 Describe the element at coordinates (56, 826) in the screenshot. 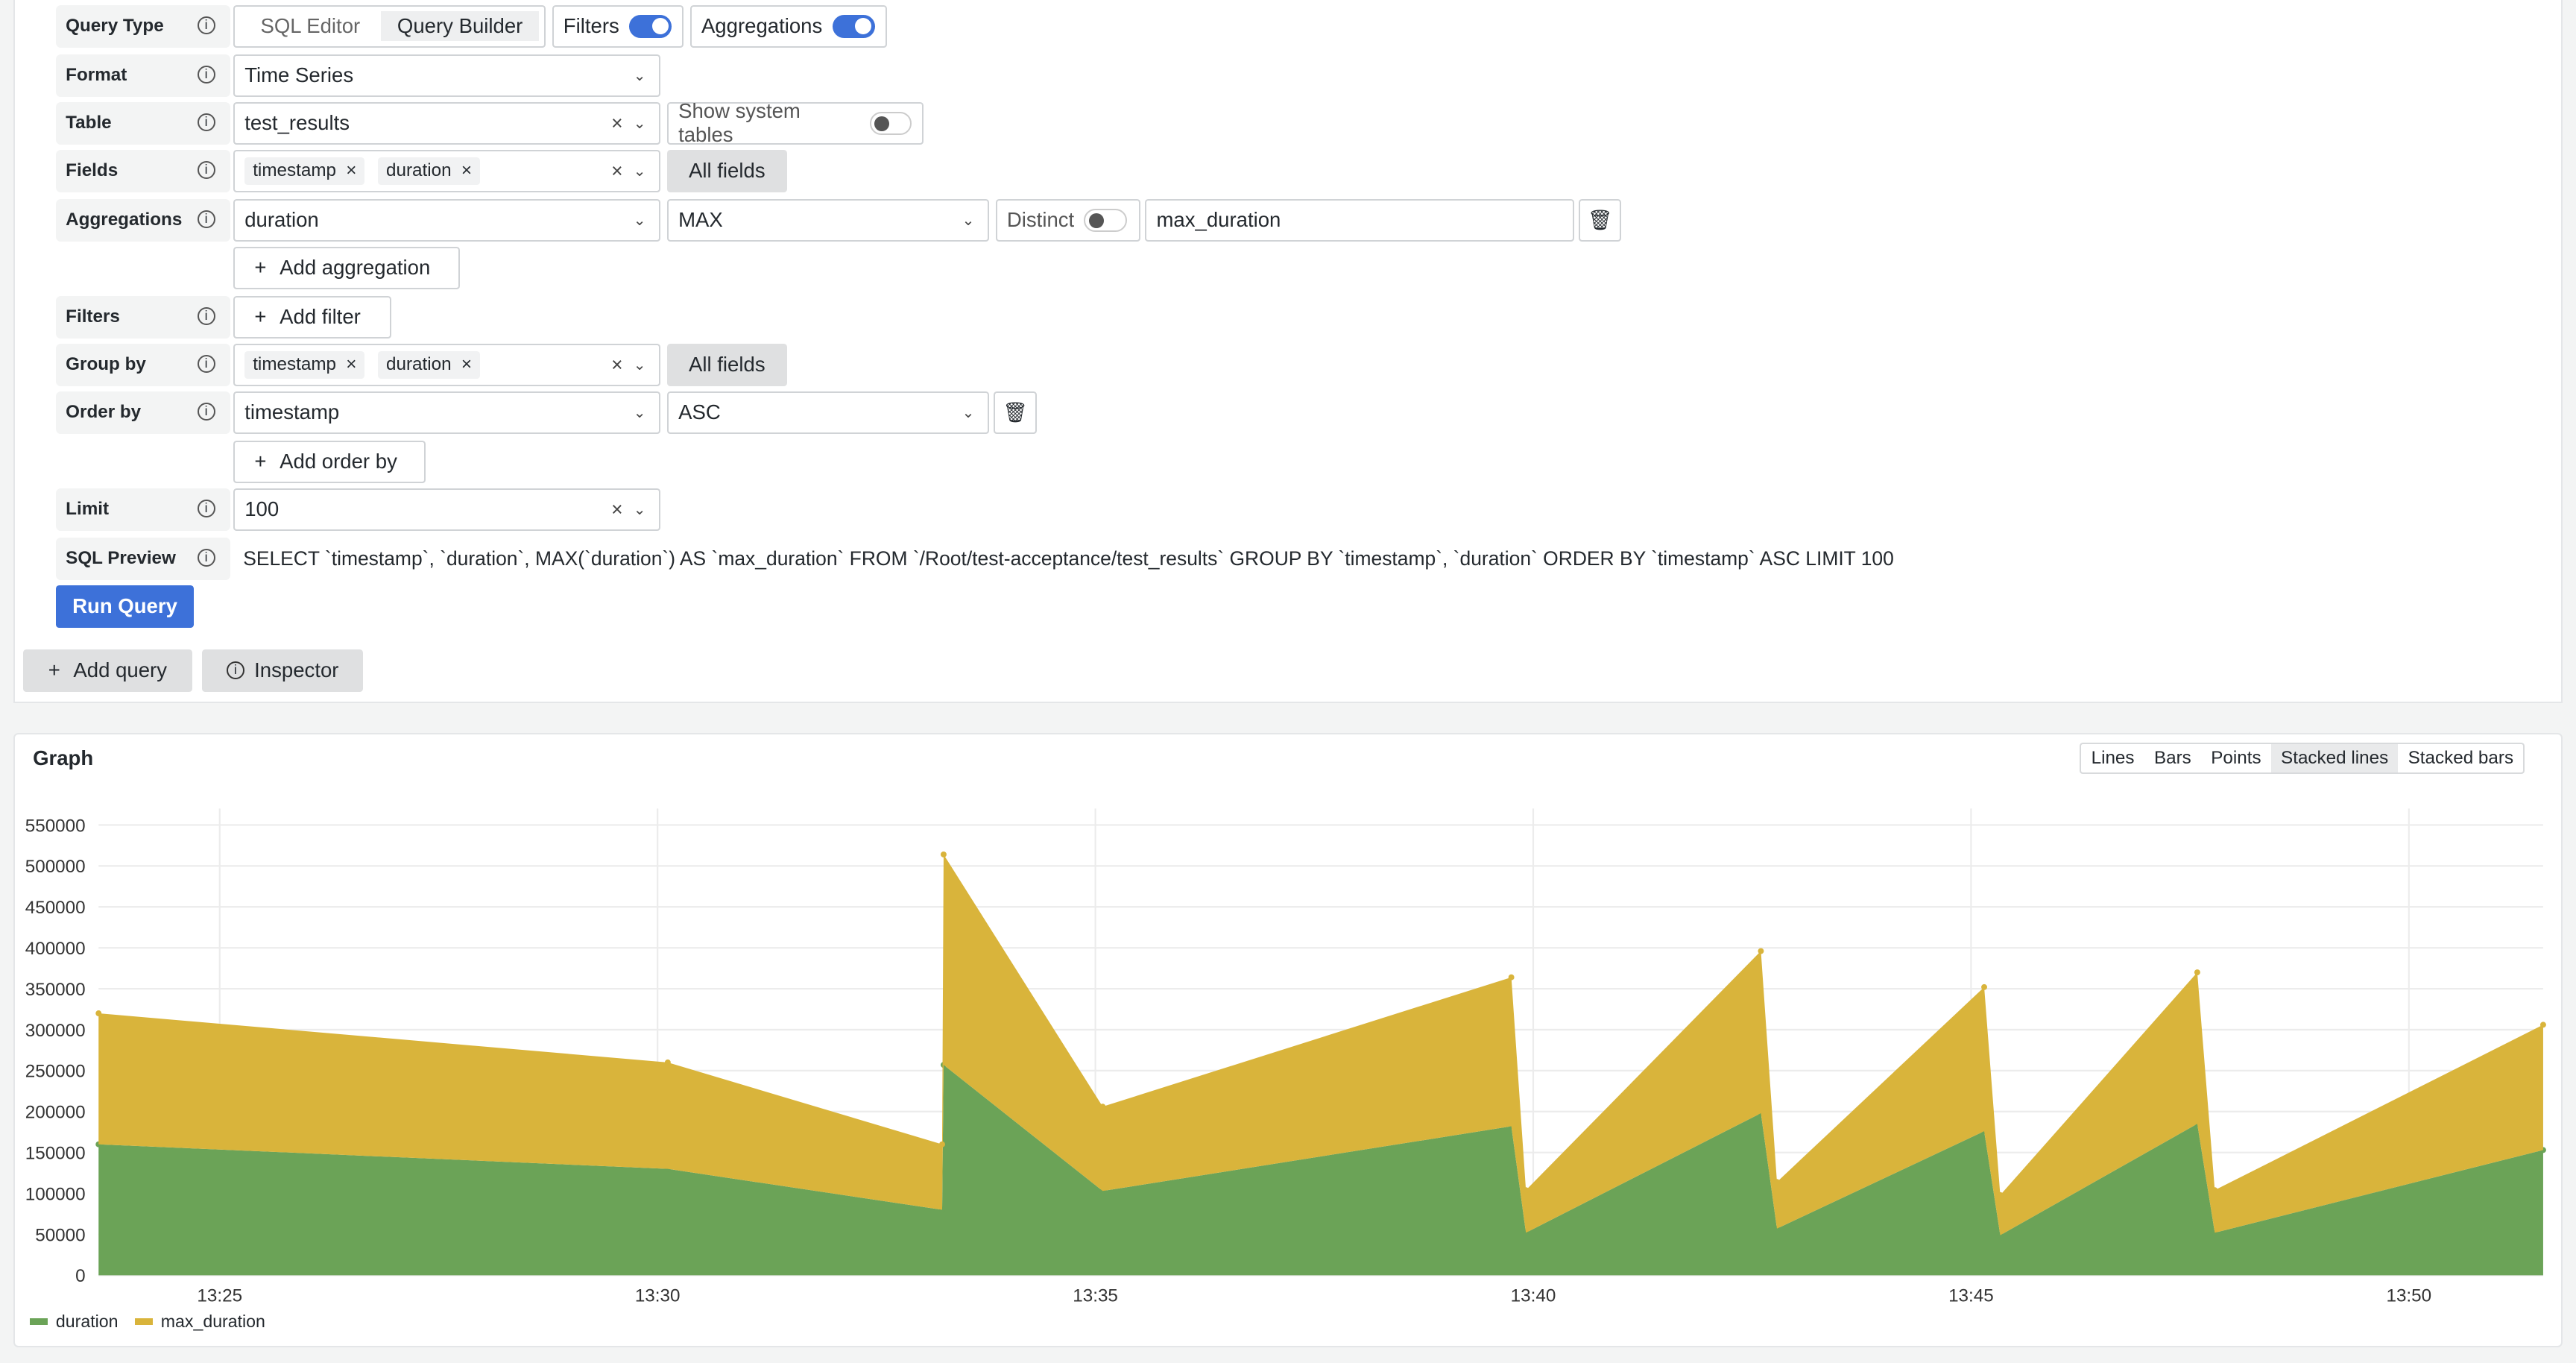

I see `y-tick-label: 550000` at that location.